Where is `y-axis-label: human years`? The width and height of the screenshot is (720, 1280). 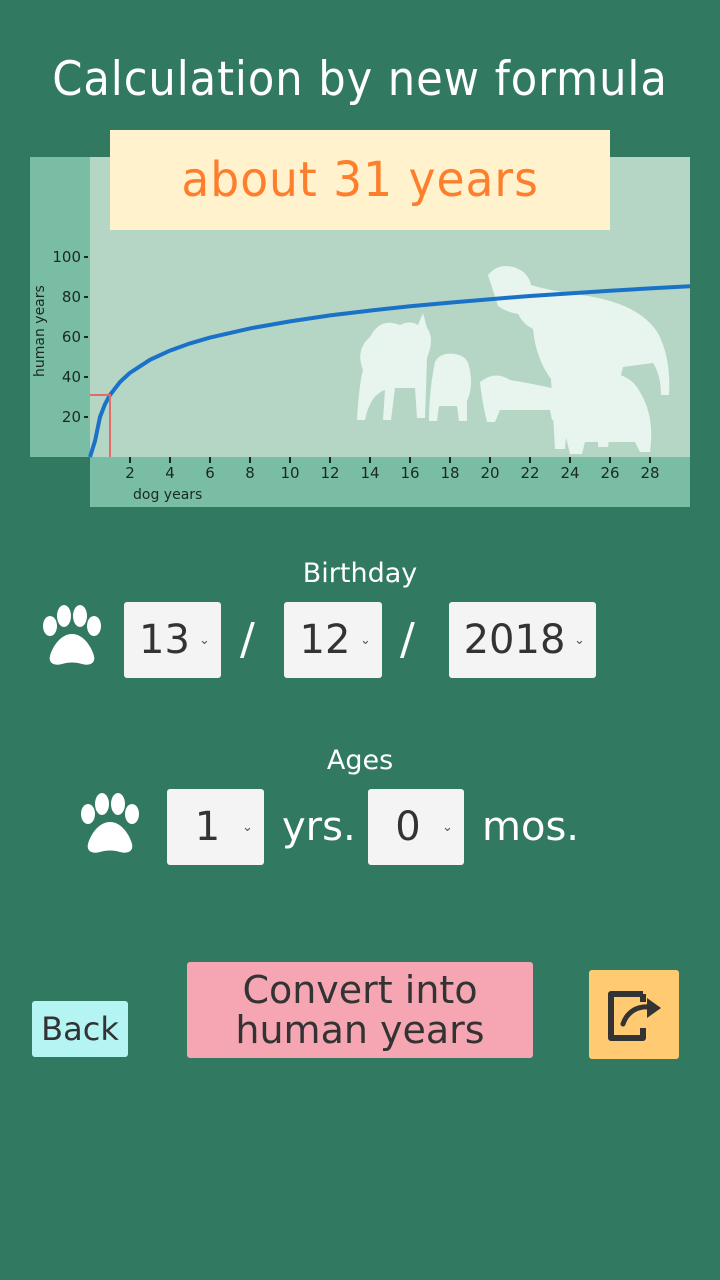 y-axis-label: human years is located at coordinates (40, 331).